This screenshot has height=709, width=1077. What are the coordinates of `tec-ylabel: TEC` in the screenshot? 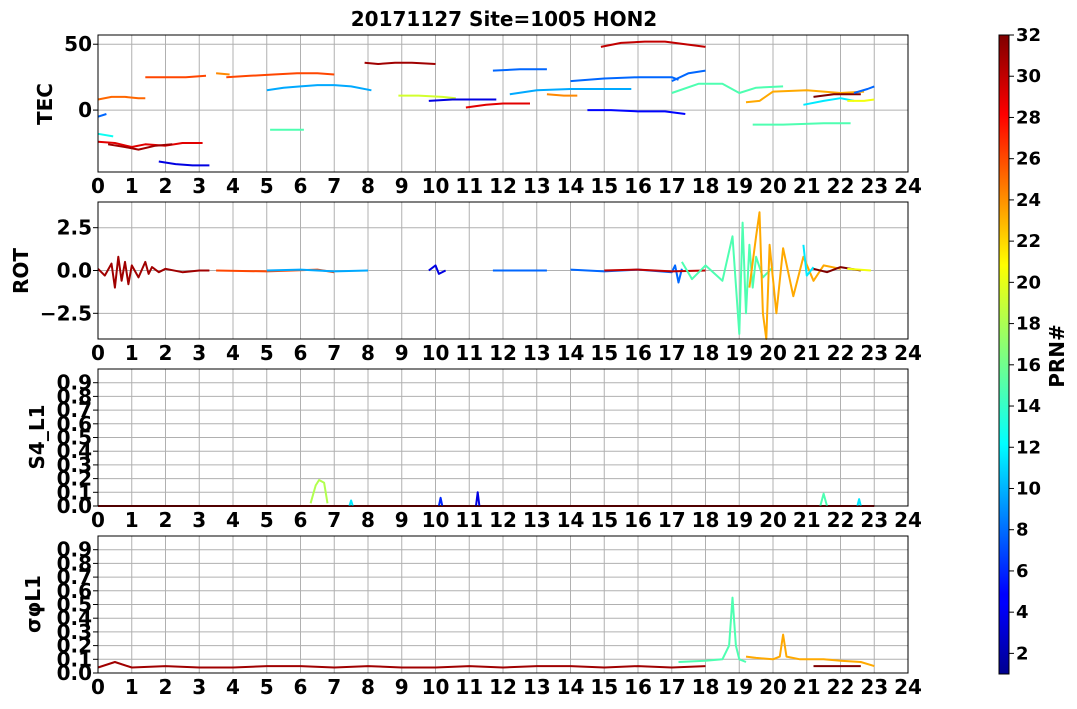 It's located at (45, 104).